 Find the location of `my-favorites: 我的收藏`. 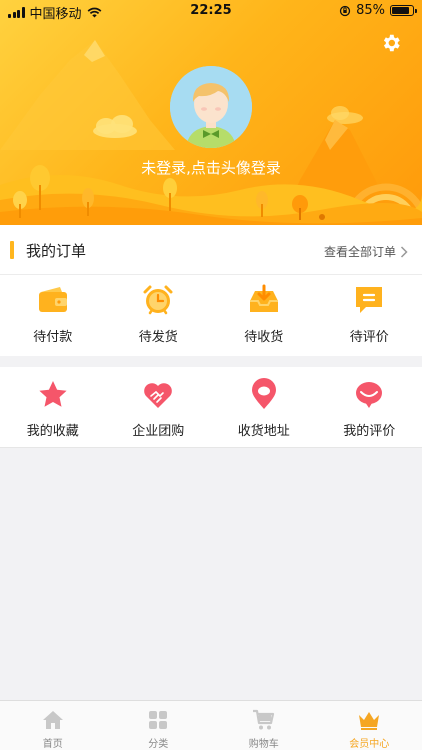

my-favorites: 我的收藏 is located at coordinates (53, 407).